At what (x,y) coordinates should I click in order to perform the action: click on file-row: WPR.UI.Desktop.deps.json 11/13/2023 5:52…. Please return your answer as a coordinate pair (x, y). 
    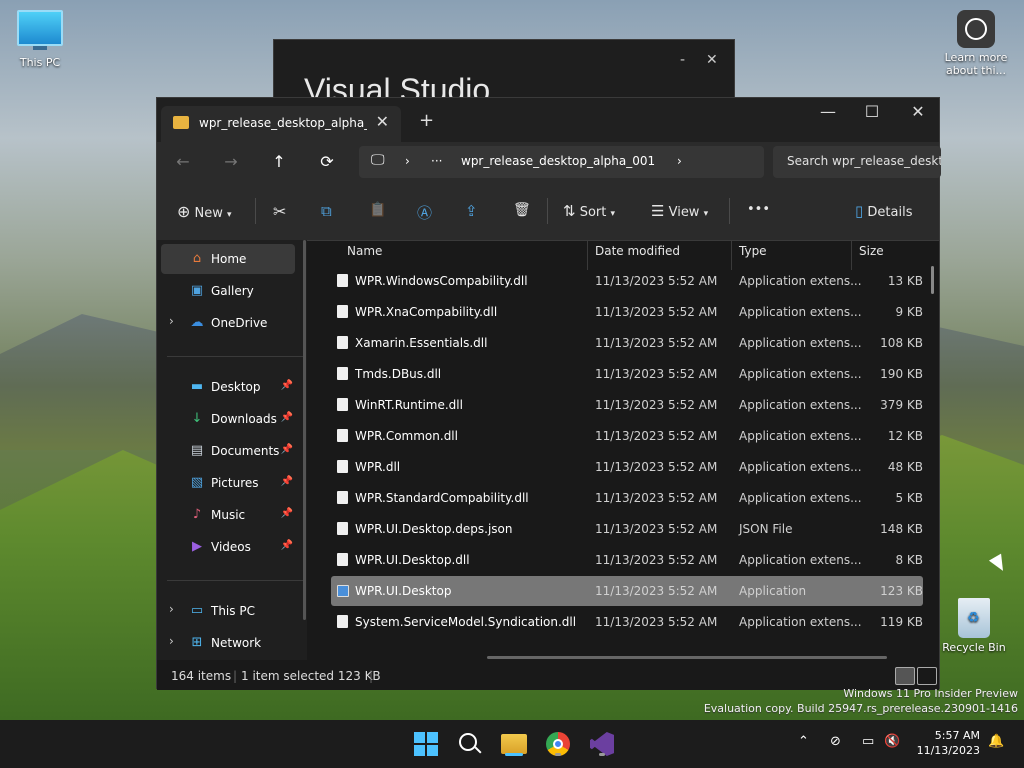
    Looking at the image, I should click on (627, 529).